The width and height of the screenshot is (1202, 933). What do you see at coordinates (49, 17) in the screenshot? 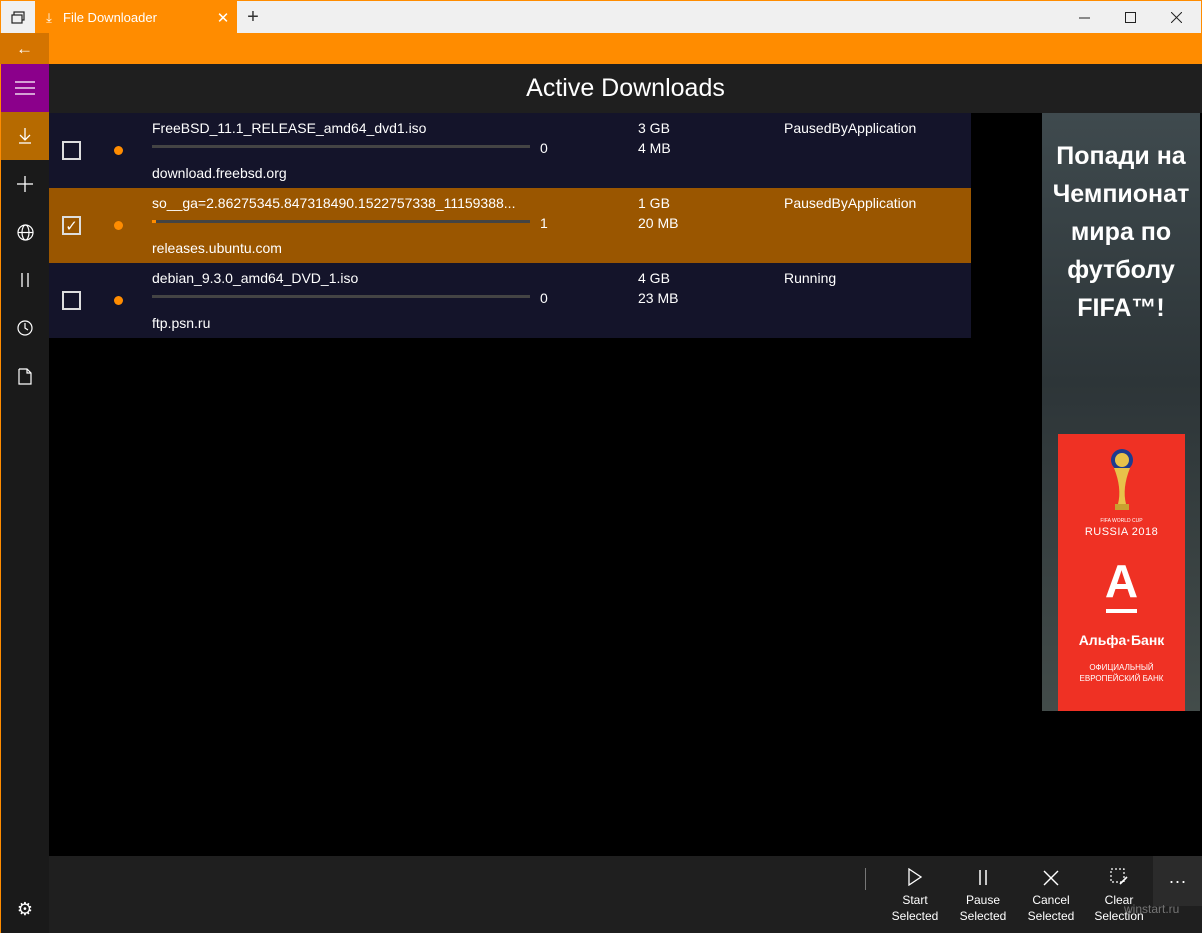
I see `download-arrow-icon: ⤓` at bounding box center [49, 17].